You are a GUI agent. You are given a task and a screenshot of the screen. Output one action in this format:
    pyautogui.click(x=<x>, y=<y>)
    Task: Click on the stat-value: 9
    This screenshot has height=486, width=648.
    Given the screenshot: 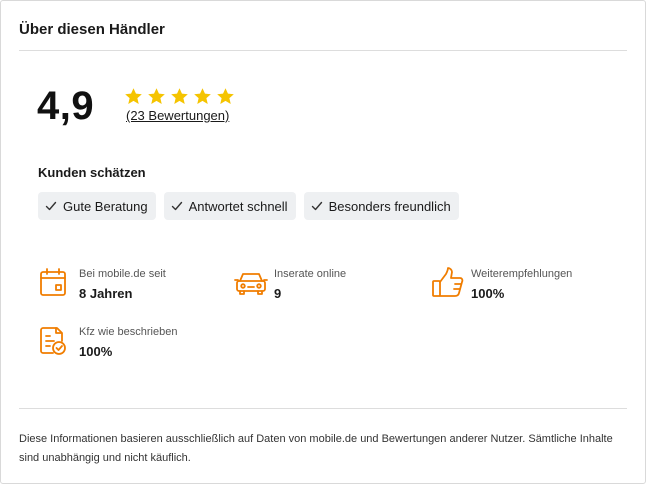 What is the action you would take?
    pyautogui.click(x=278, y=293)
    